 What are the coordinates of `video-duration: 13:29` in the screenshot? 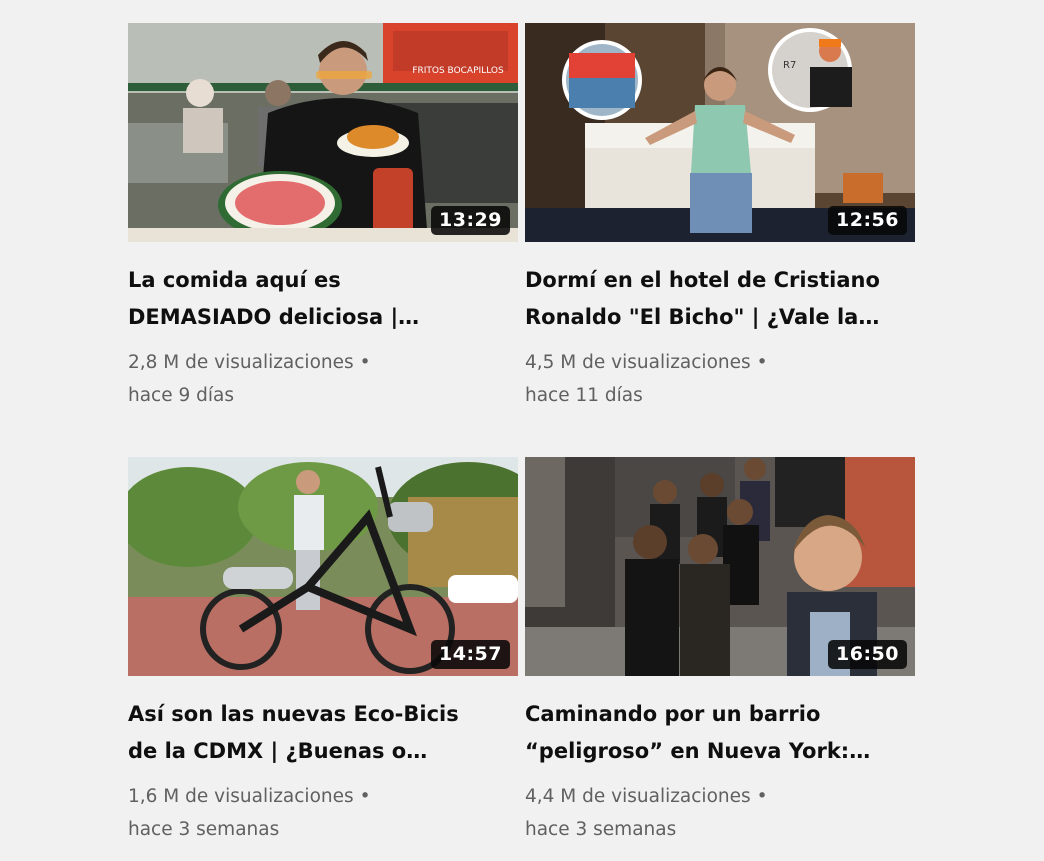 It's located at (470, 220).